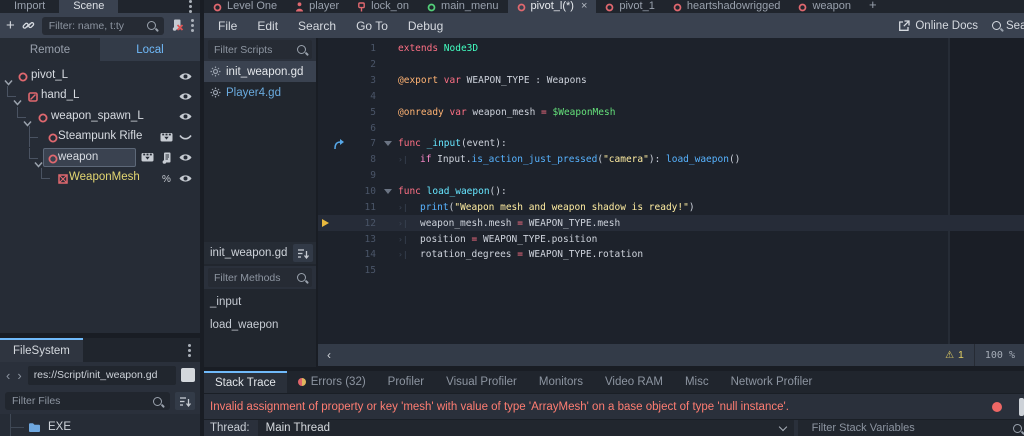 This screenshot has width=1024, height=436. What do you see at coordinates (301, 277) in the screenshot?
I see `search-icon` at bounding box center [301, 277].